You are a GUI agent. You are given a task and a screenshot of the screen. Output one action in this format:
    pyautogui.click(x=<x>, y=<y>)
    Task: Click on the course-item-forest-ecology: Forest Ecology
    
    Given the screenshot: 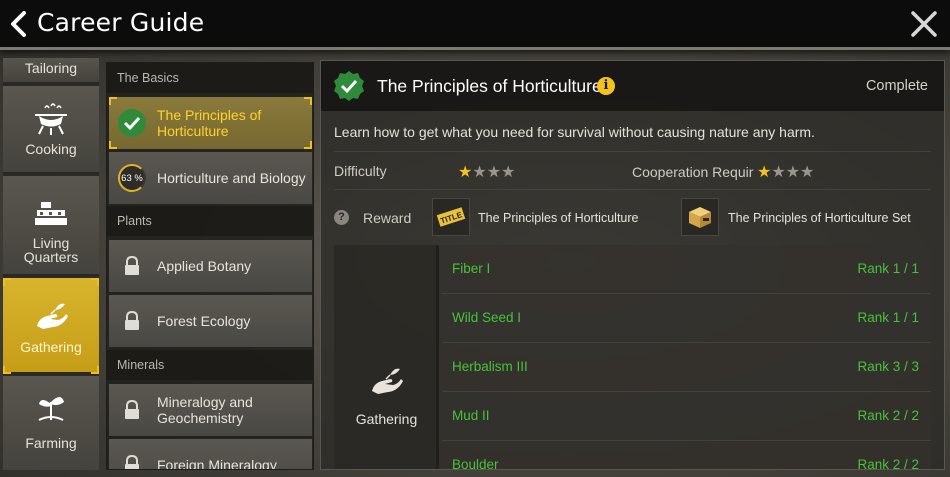 What is the action you would take?
    pyautogui.click(x=210, y=321)
    